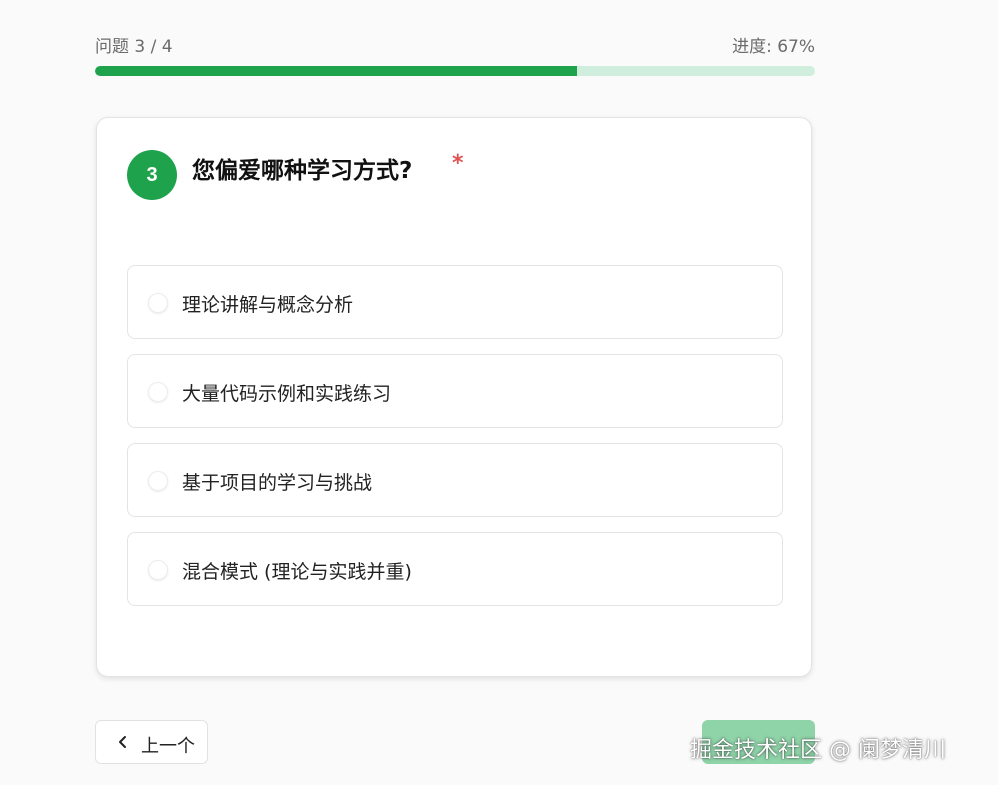 Image resolution: width=998 pixels, height=785 pixels. Describe the element at coordinates (758, 742) in the screenshot. I see `next-button` at that location.